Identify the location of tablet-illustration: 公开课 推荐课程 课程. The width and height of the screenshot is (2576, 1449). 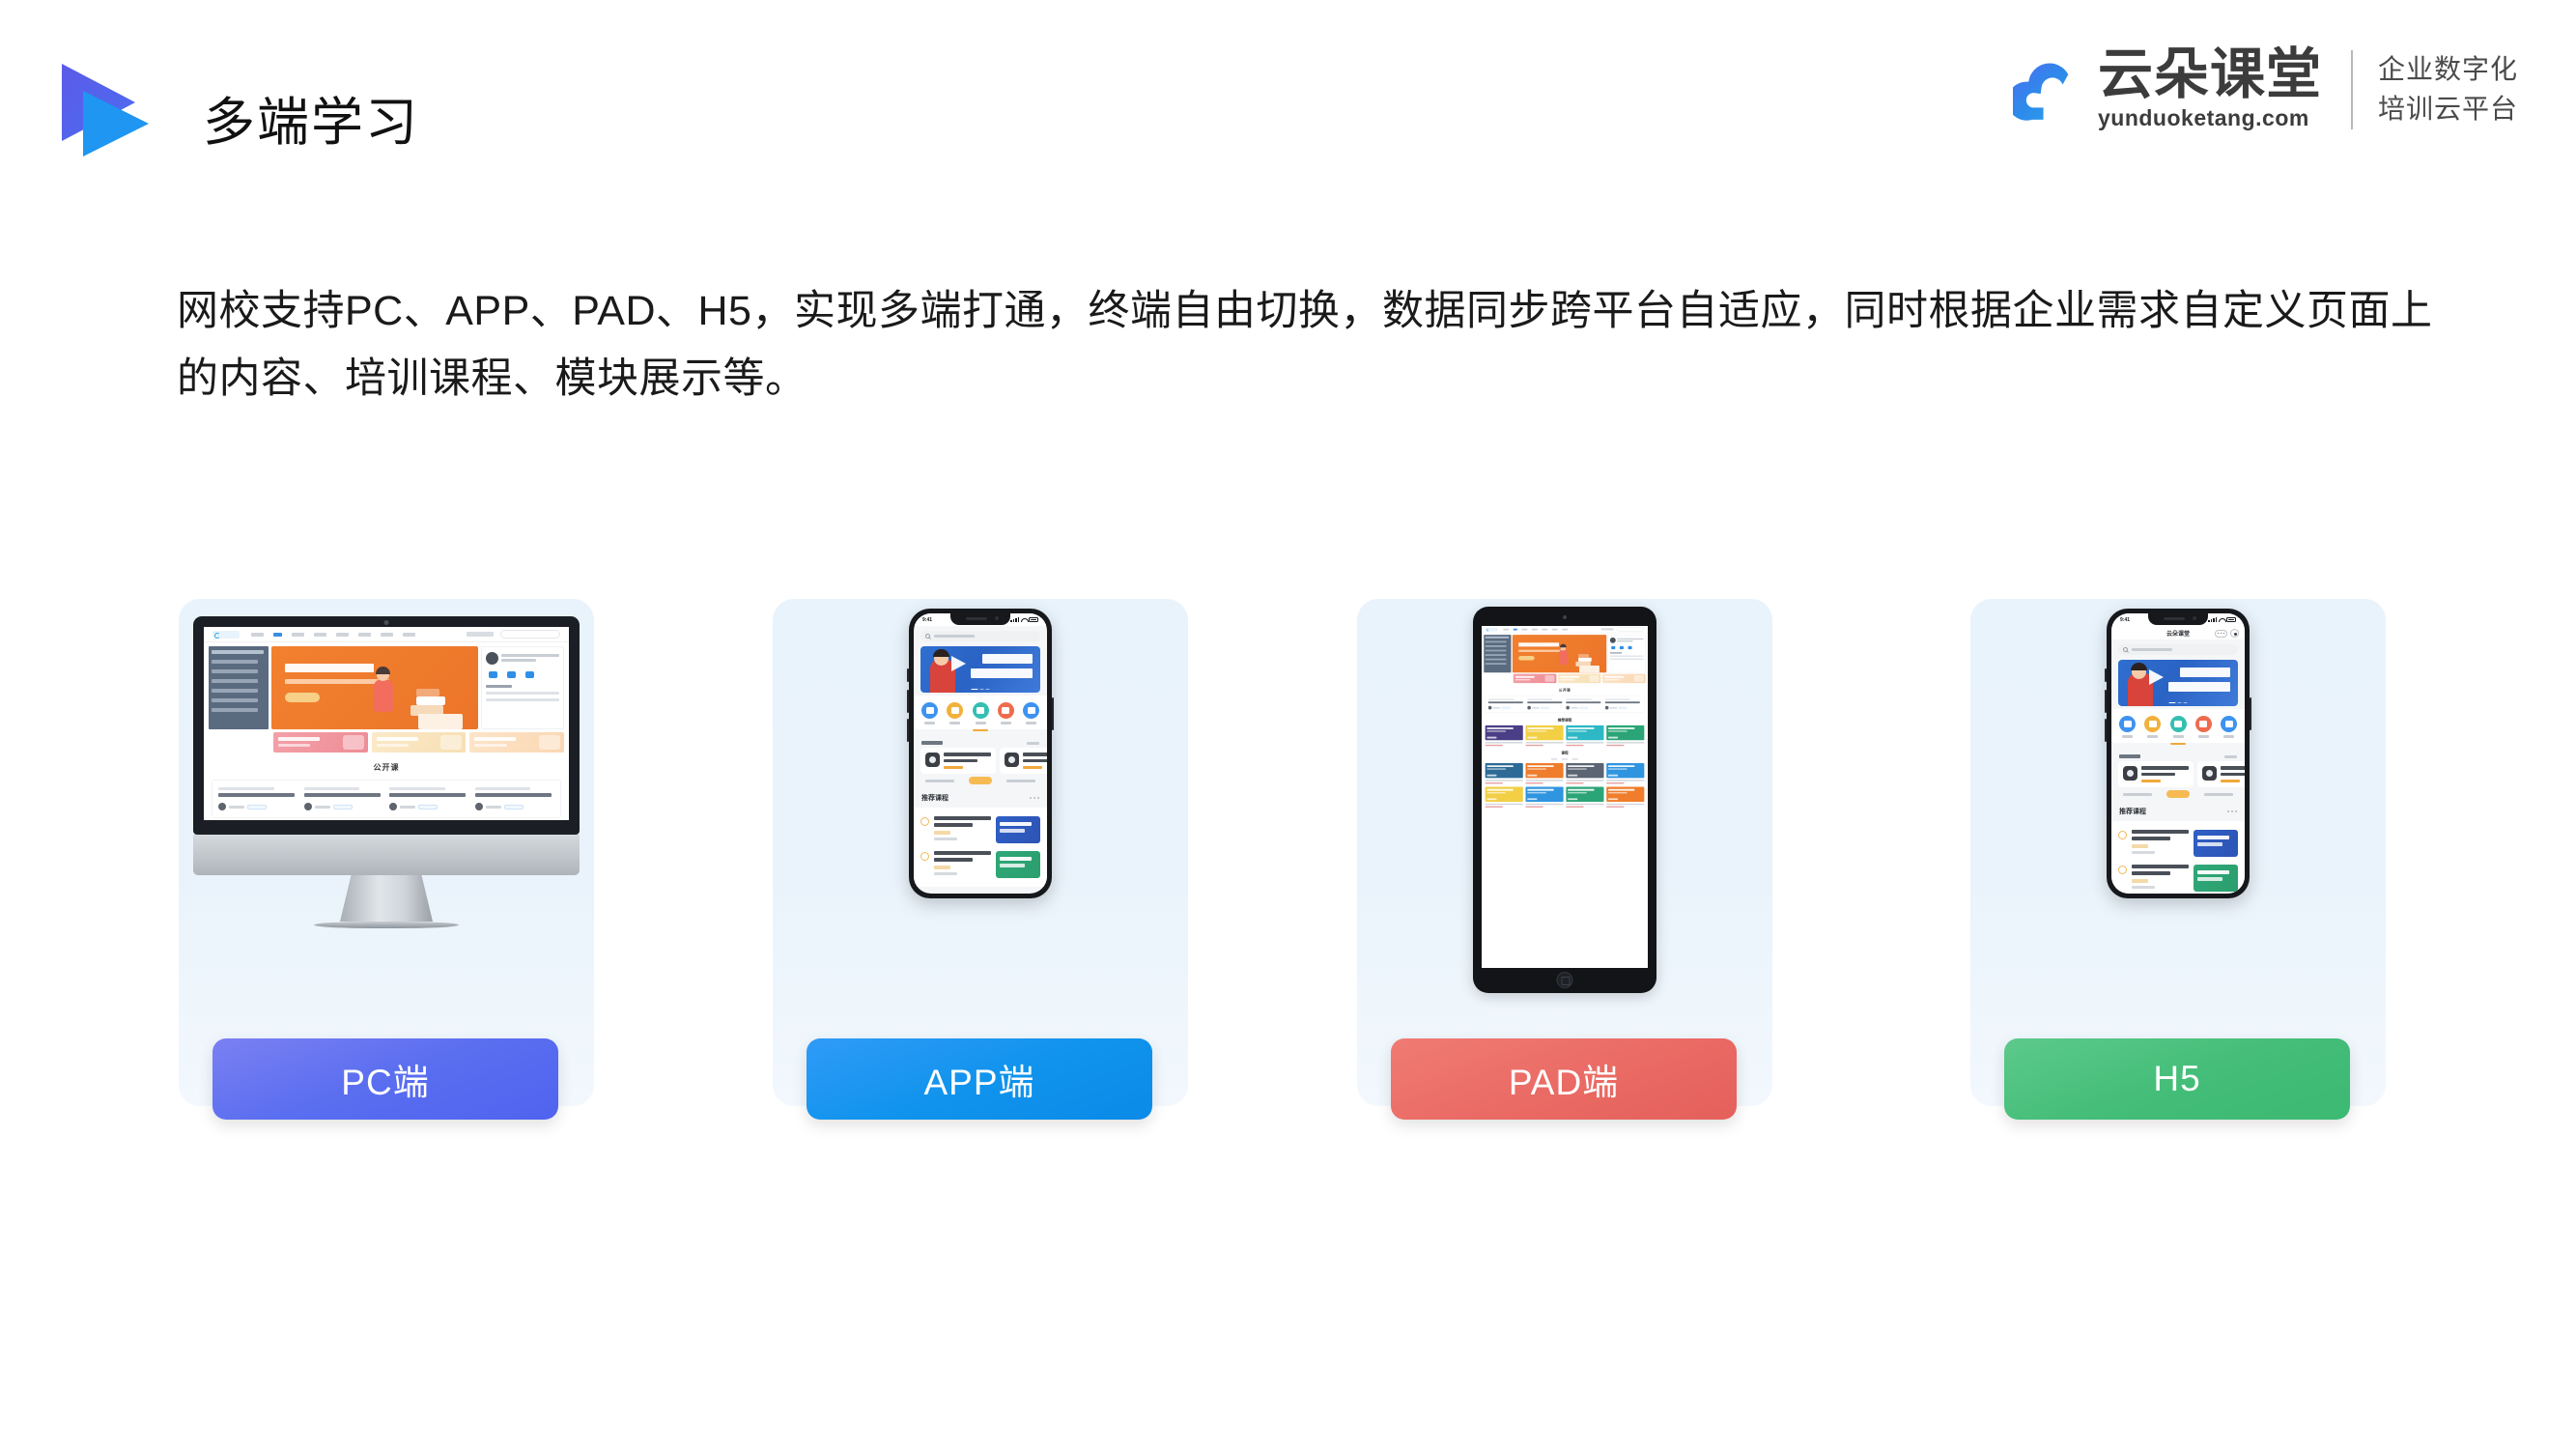
(1564, 802).